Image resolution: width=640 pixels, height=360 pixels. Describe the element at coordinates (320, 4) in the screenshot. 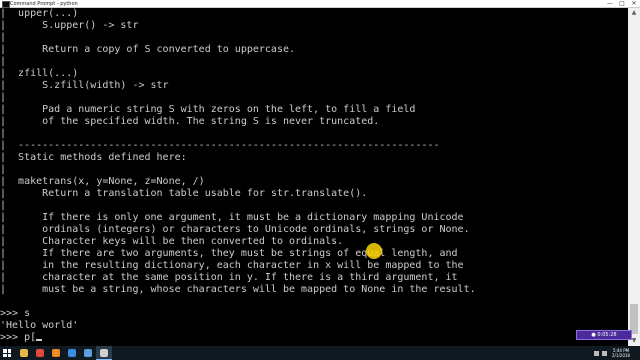

I see `title-bar: Command Prompt - python — □ ✕` at that location.